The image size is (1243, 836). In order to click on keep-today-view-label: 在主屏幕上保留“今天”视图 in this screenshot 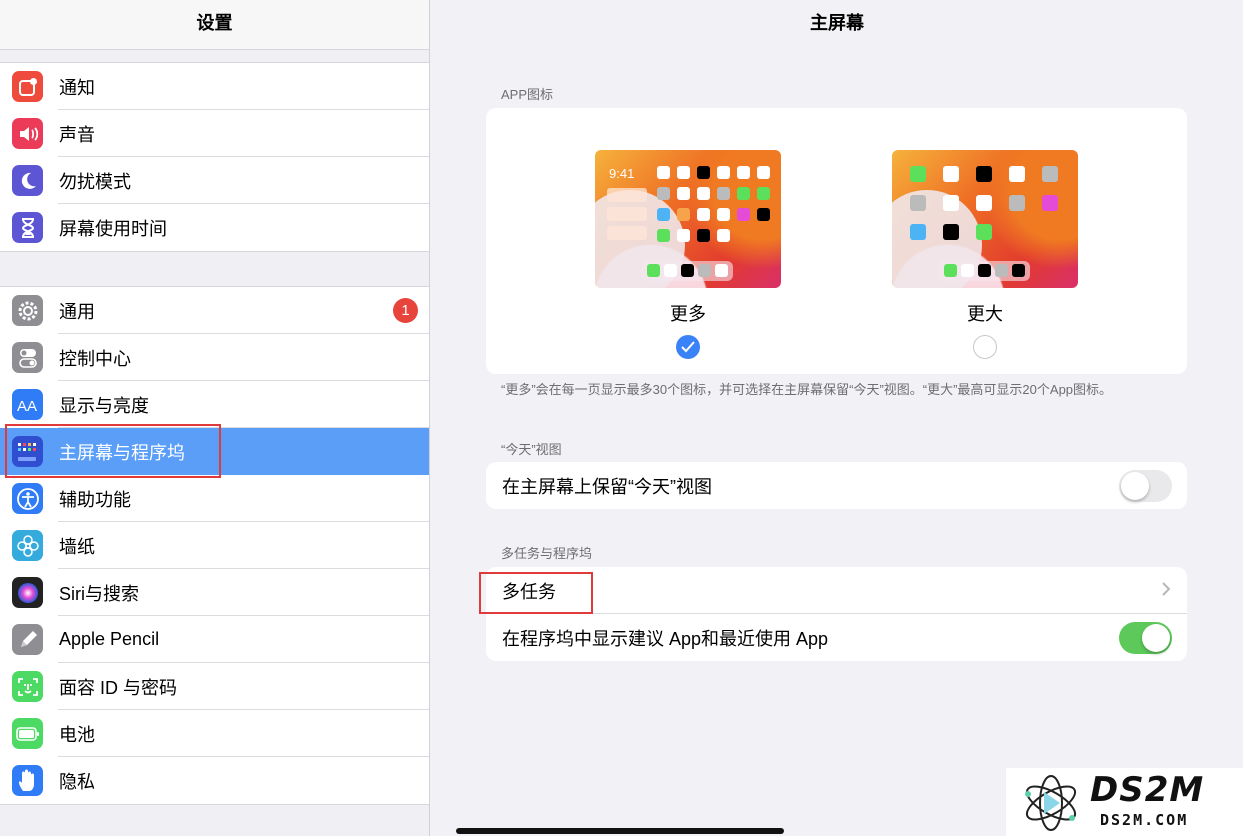, I will do `click(607, 486)`.